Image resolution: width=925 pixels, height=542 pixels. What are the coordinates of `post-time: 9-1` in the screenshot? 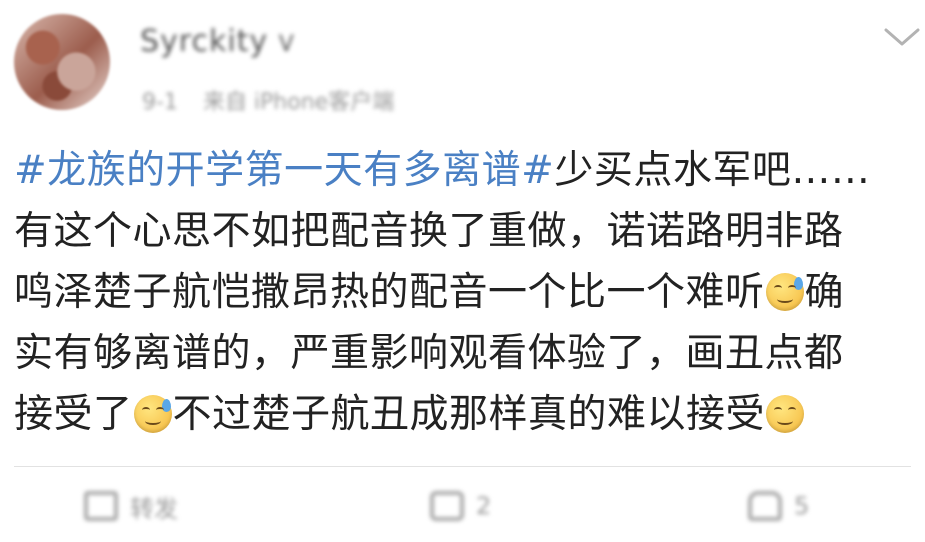 It's located at (160, 102).